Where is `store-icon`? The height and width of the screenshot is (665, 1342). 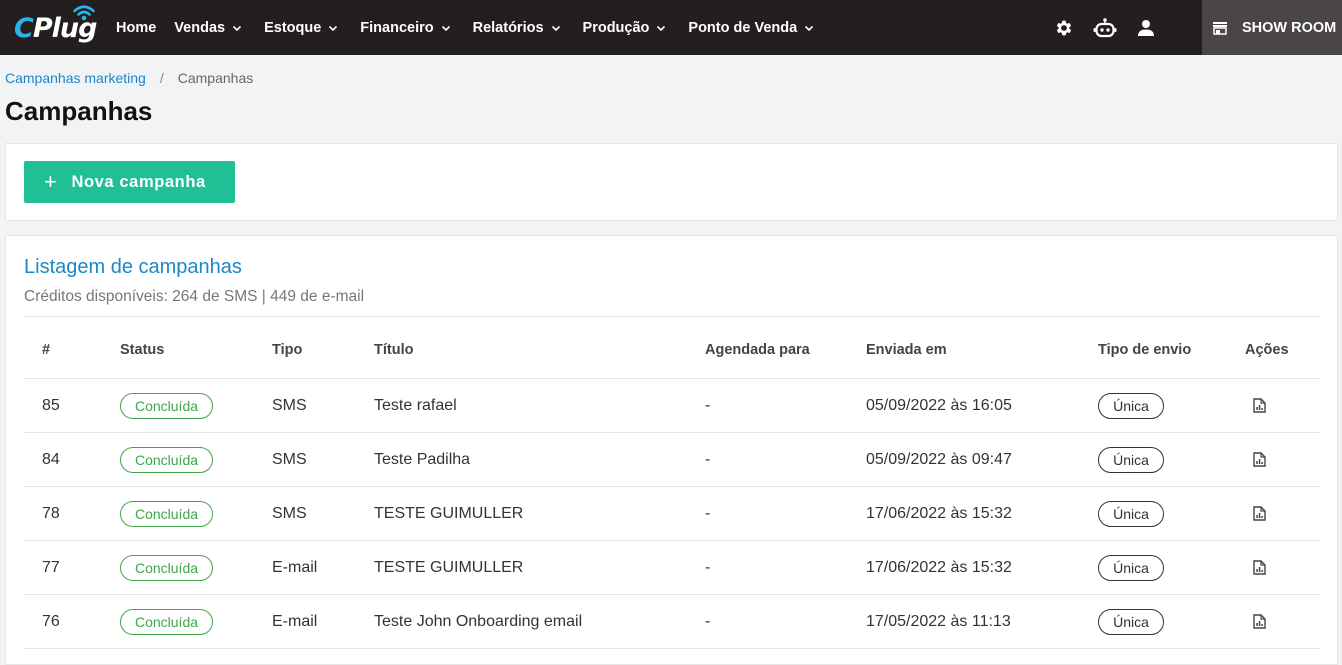
store-icon is located at coordinates (1220, 28).